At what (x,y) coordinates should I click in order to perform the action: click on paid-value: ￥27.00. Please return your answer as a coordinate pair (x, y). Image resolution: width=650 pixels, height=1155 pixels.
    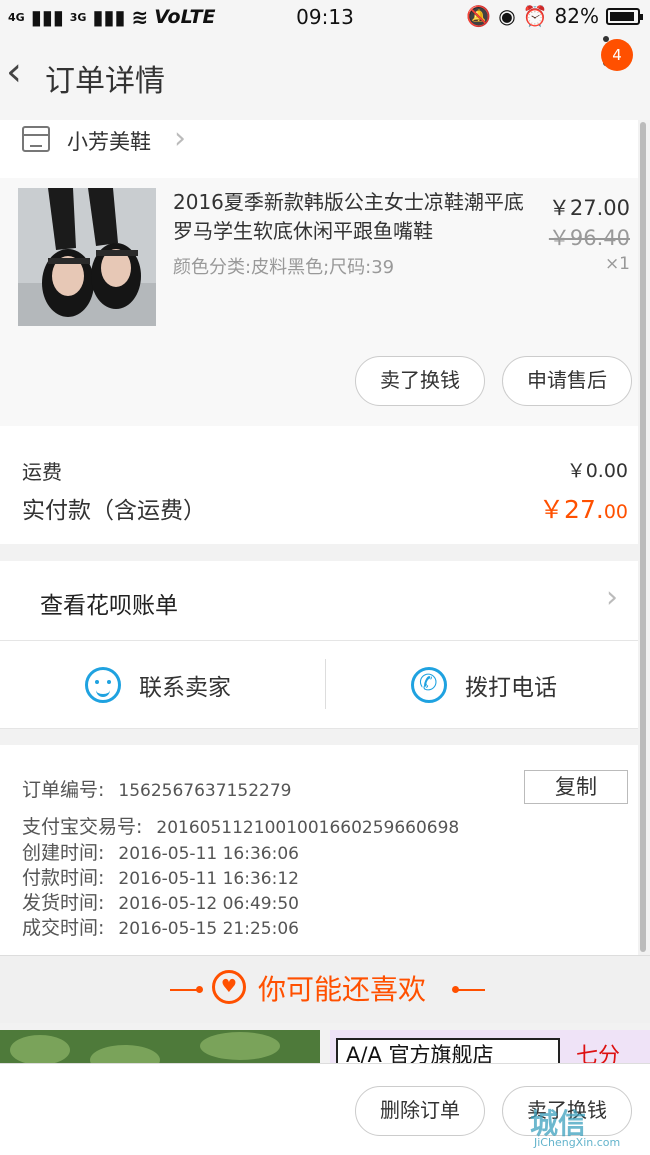
    Looking at the image, I should click on (583, 508).